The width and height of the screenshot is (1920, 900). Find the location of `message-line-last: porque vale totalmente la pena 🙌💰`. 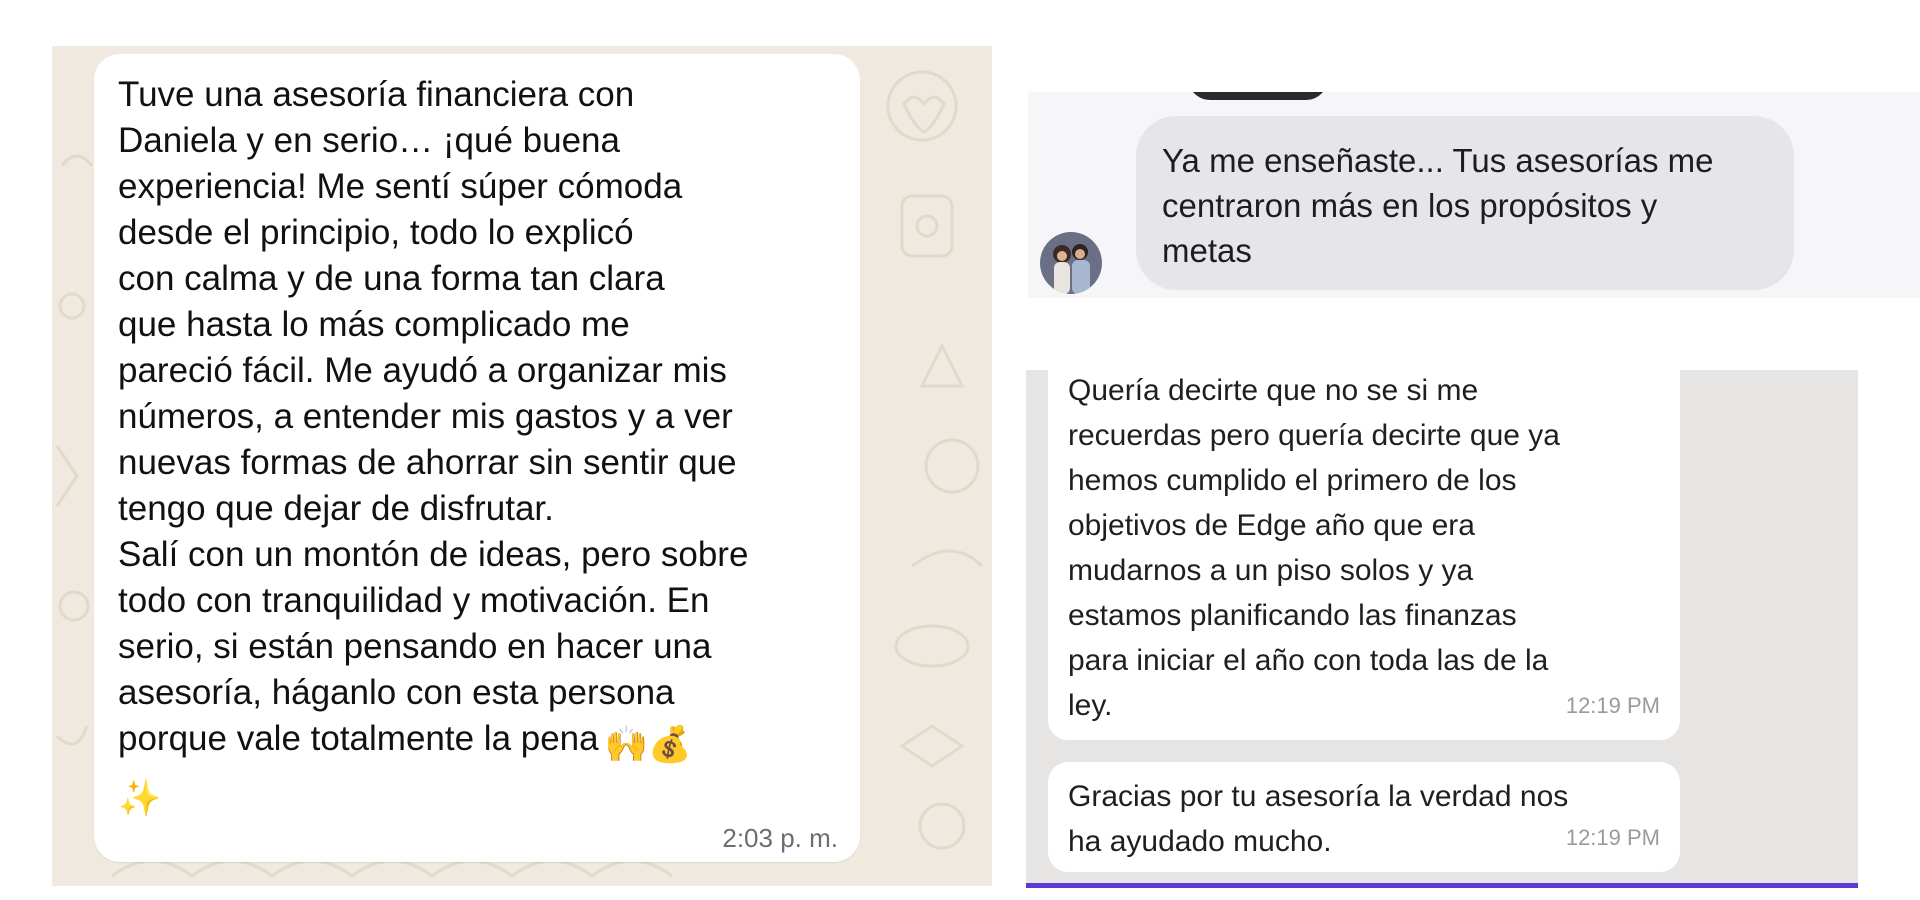

message-line-last: porque vale totalmente la pena 🙌💰 is located at coordinates (477, 742).